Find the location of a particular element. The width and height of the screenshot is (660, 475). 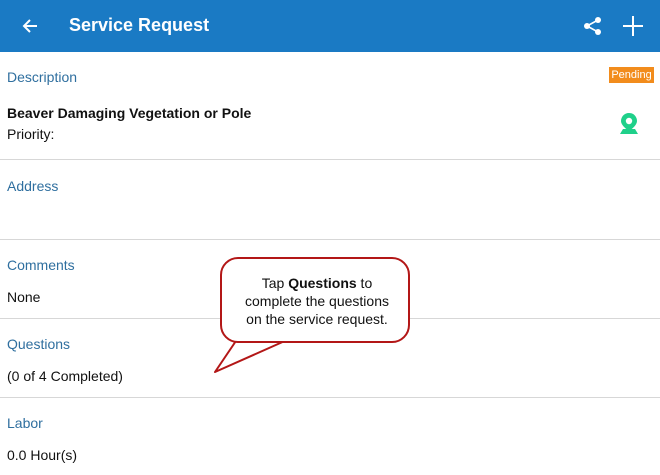

tooltip-line-2: complete the questions is located at coordinates (317, 301).